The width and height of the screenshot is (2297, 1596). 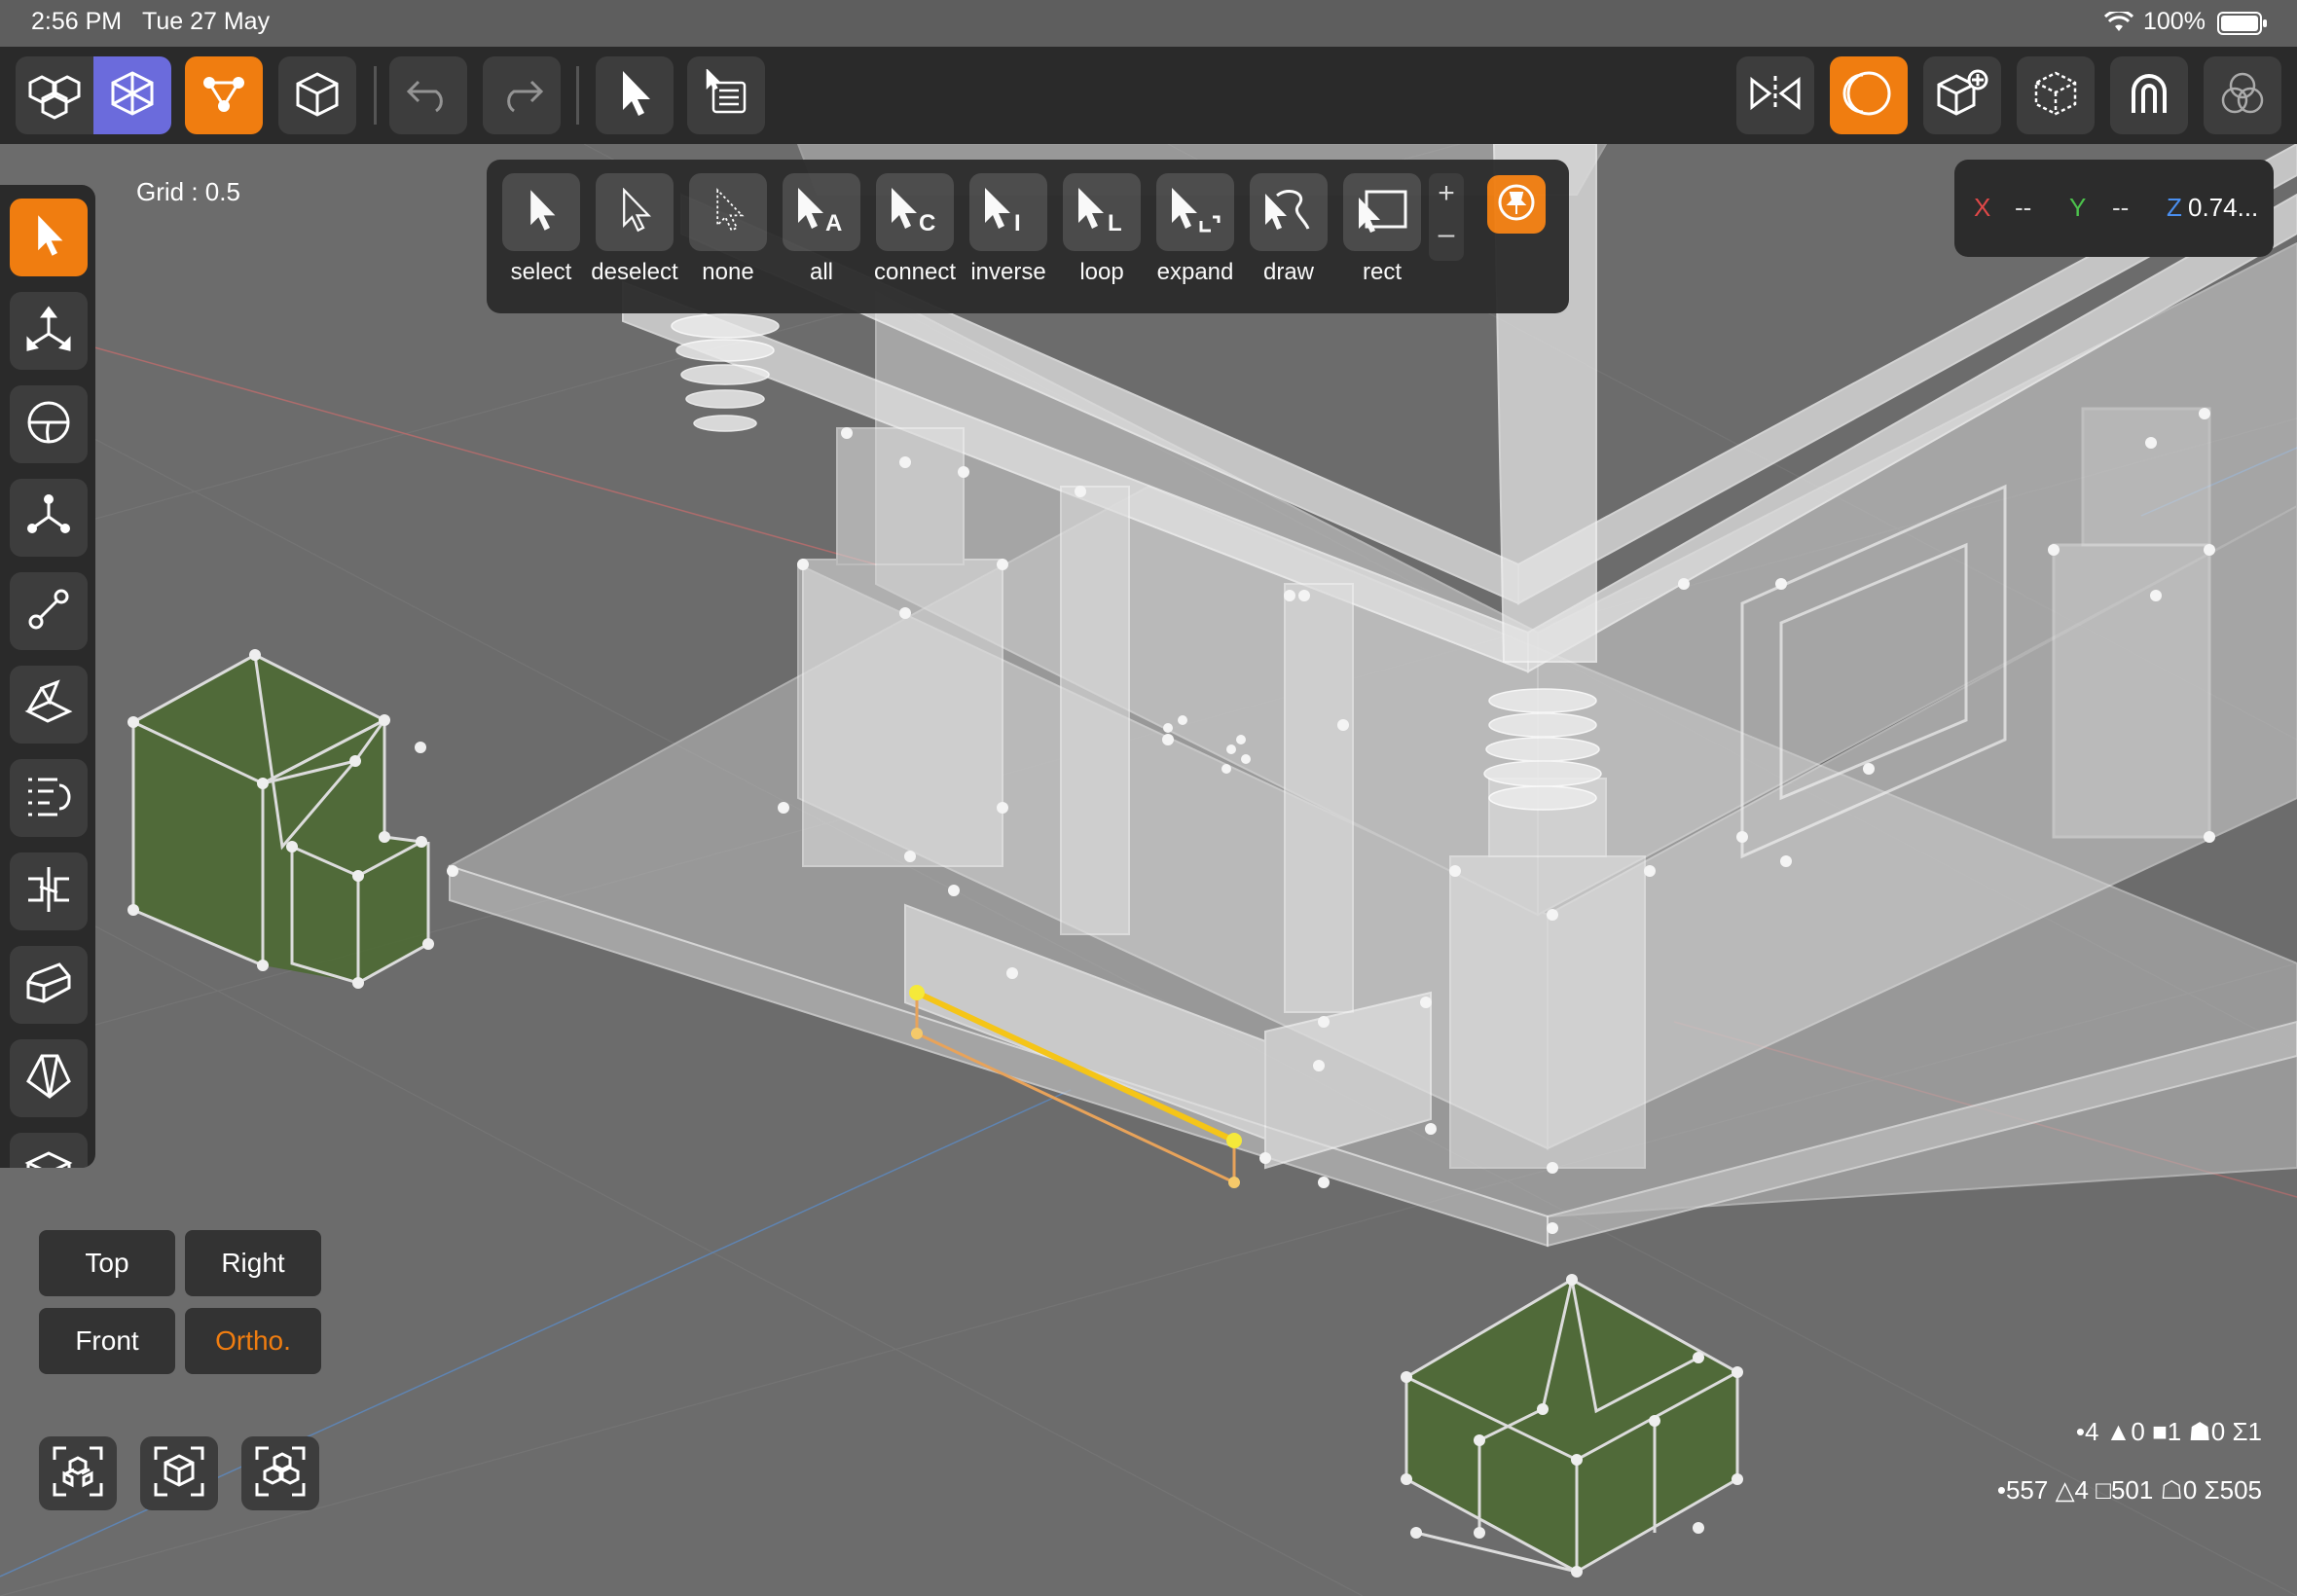 I want to click on bevel-tool-button, so click(x=49, y=985).